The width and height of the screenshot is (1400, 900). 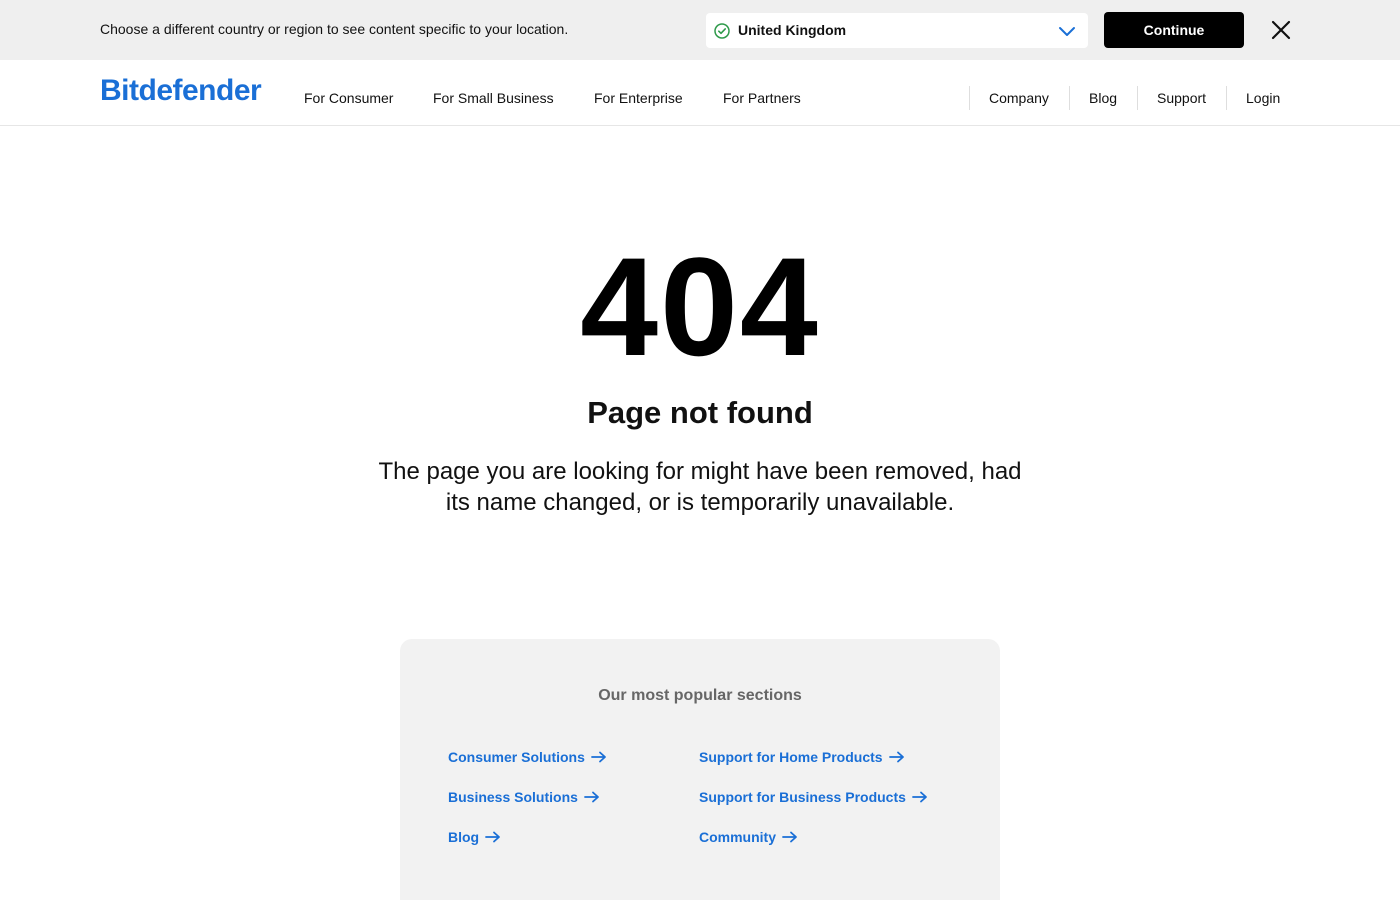 What do you see at coordinates (737, 837) in the screenshot?
I see `link-label: Community` at bounding box center [737, 837].